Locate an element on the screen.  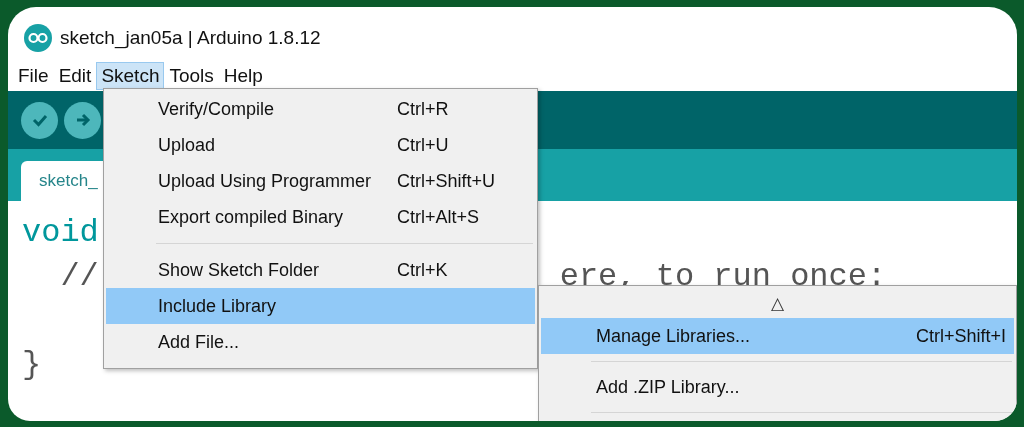
menu-item: Manage Libraries... Ctrl+Shift+I is located at coordinates (777, 336).